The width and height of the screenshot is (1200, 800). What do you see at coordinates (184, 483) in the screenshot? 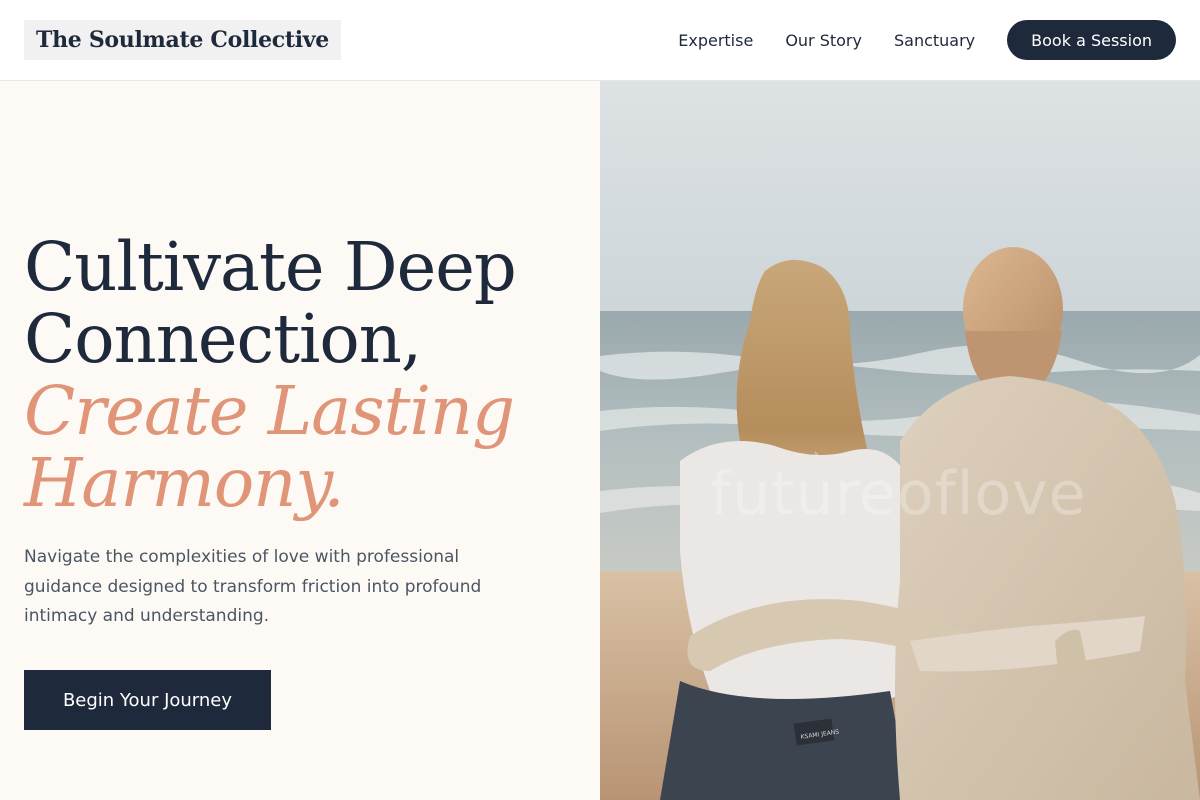
I see `headline-accent-line-2: Harmony.` at bounding box center [184, 483].